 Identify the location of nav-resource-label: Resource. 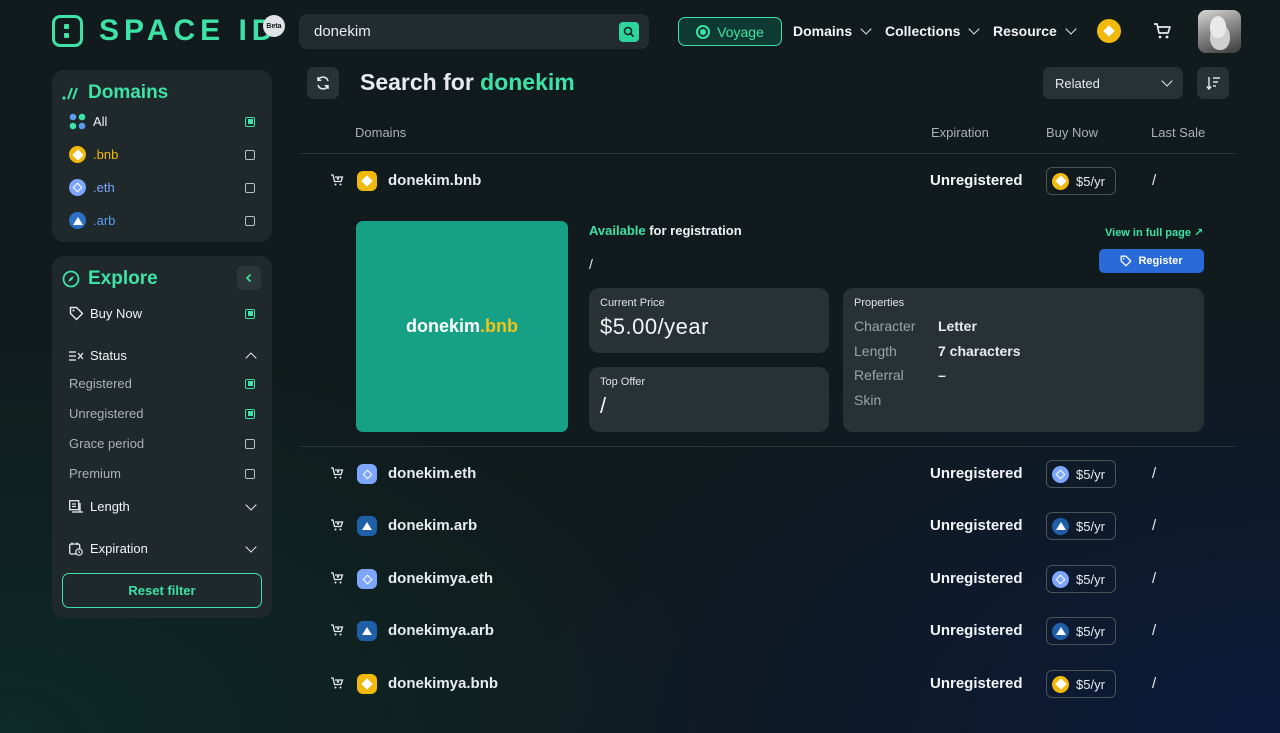
(1025, 31).